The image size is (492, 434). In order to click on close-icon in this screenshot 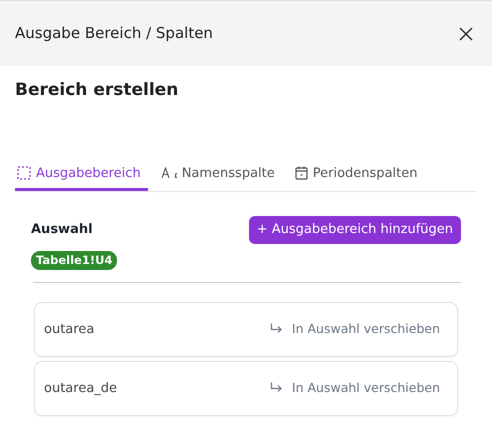, I will do `click(466, 33)`.